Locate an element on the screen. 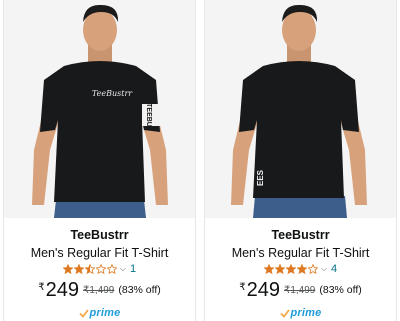  rating-row: ⌵ 1 is located at coordinates (99, 269).